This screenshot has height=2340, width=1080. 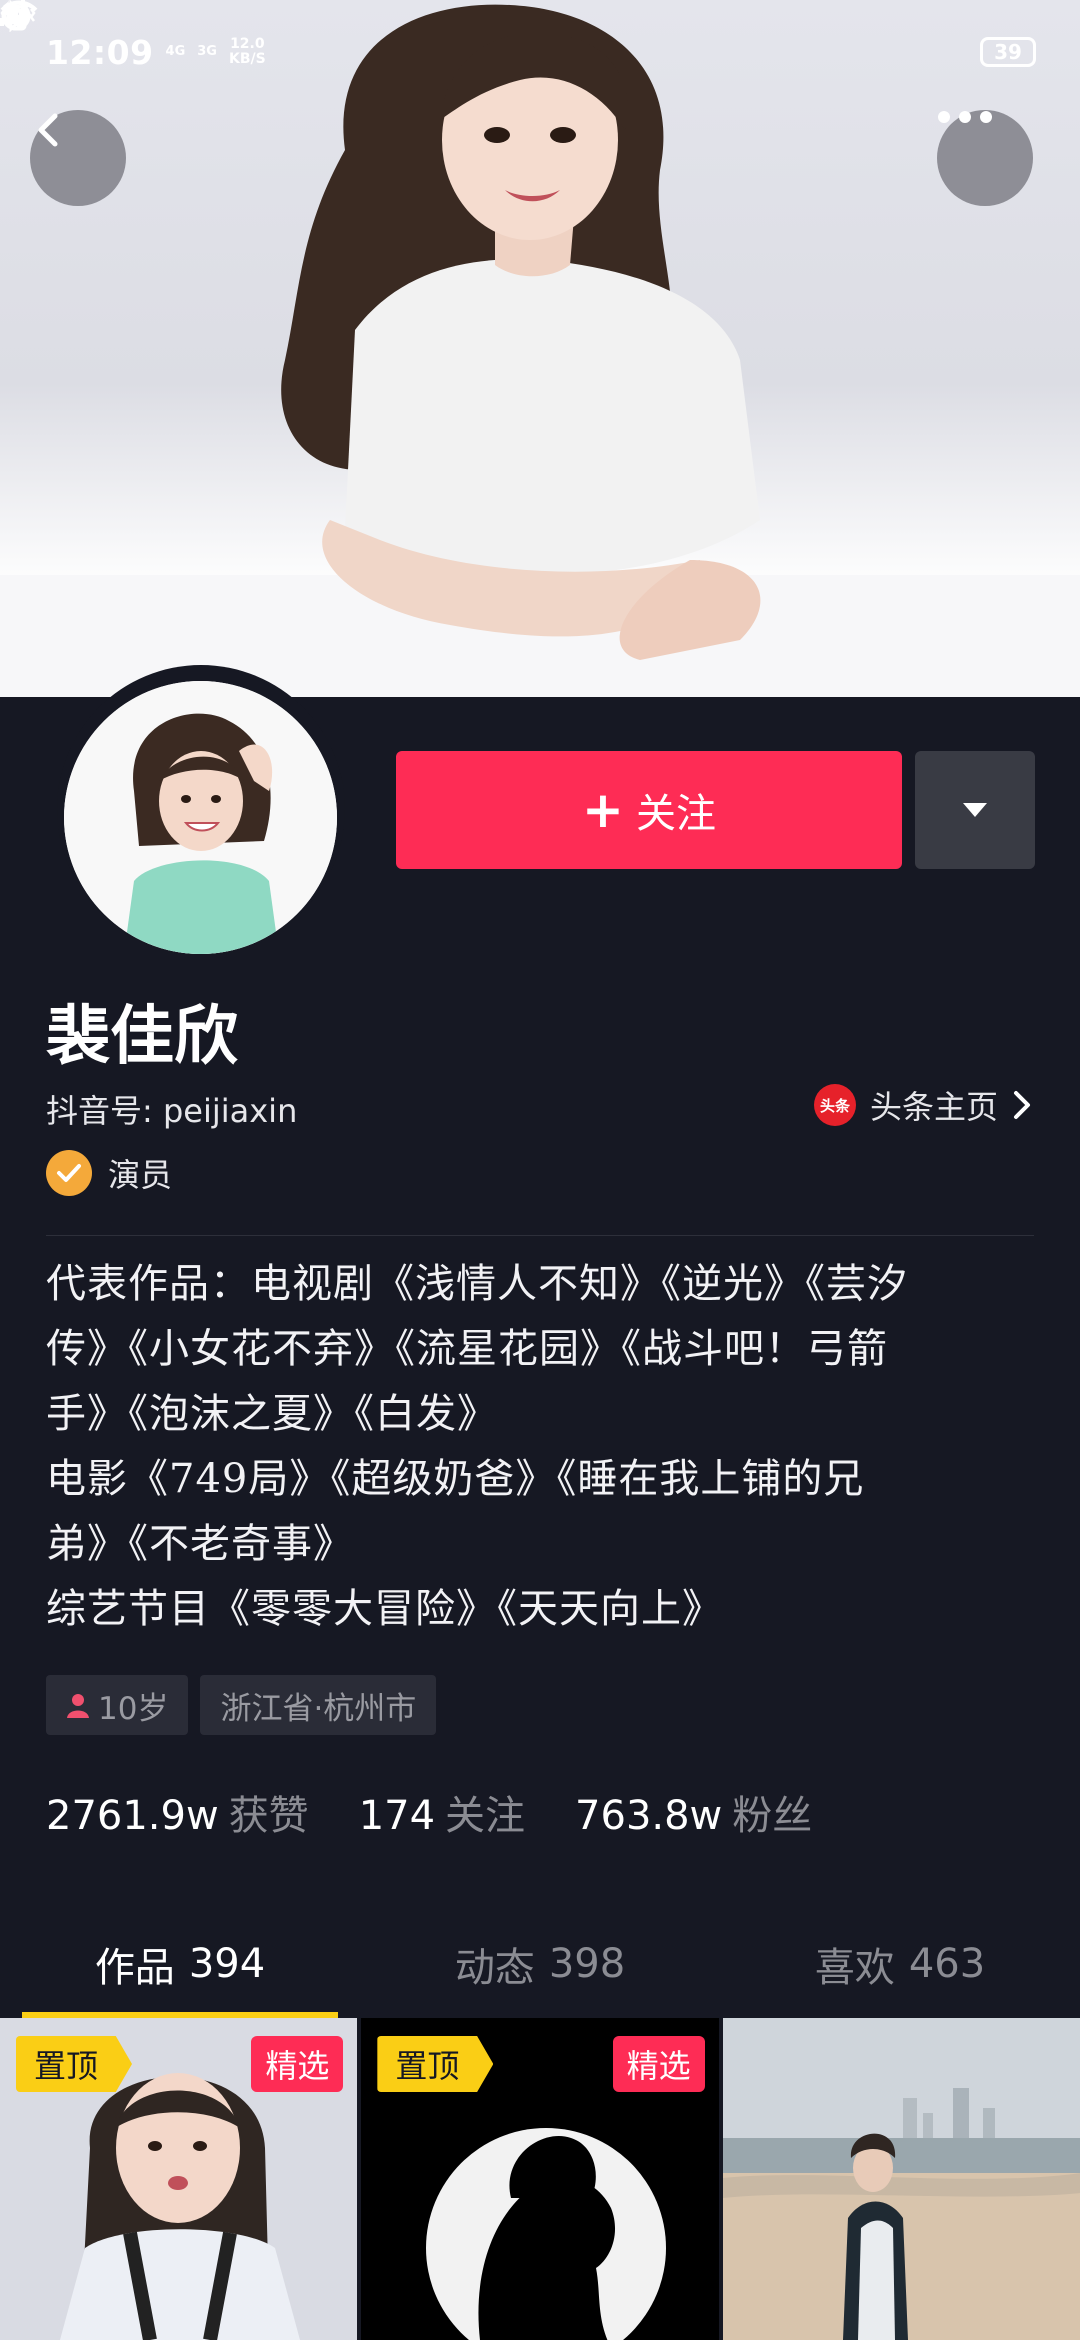 I want to click on avatar, so click(x=200, y=817).